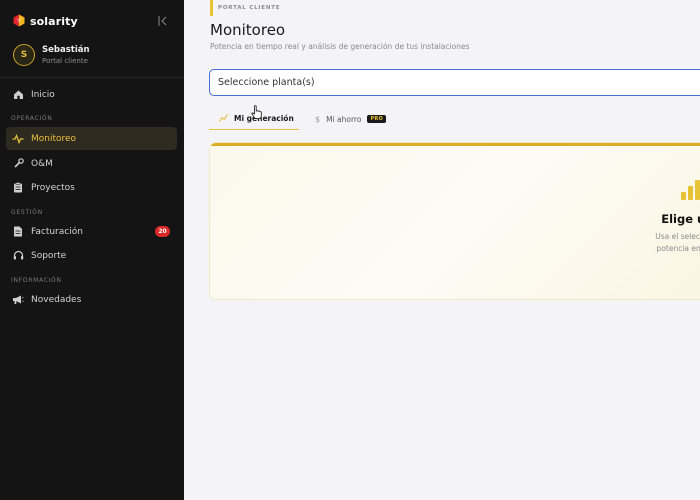  What do you see at coordinates (454, 82) in the screenshot?
I see `plant-select-input: Seleccione planta(s)` at bounding box center [454, 82].